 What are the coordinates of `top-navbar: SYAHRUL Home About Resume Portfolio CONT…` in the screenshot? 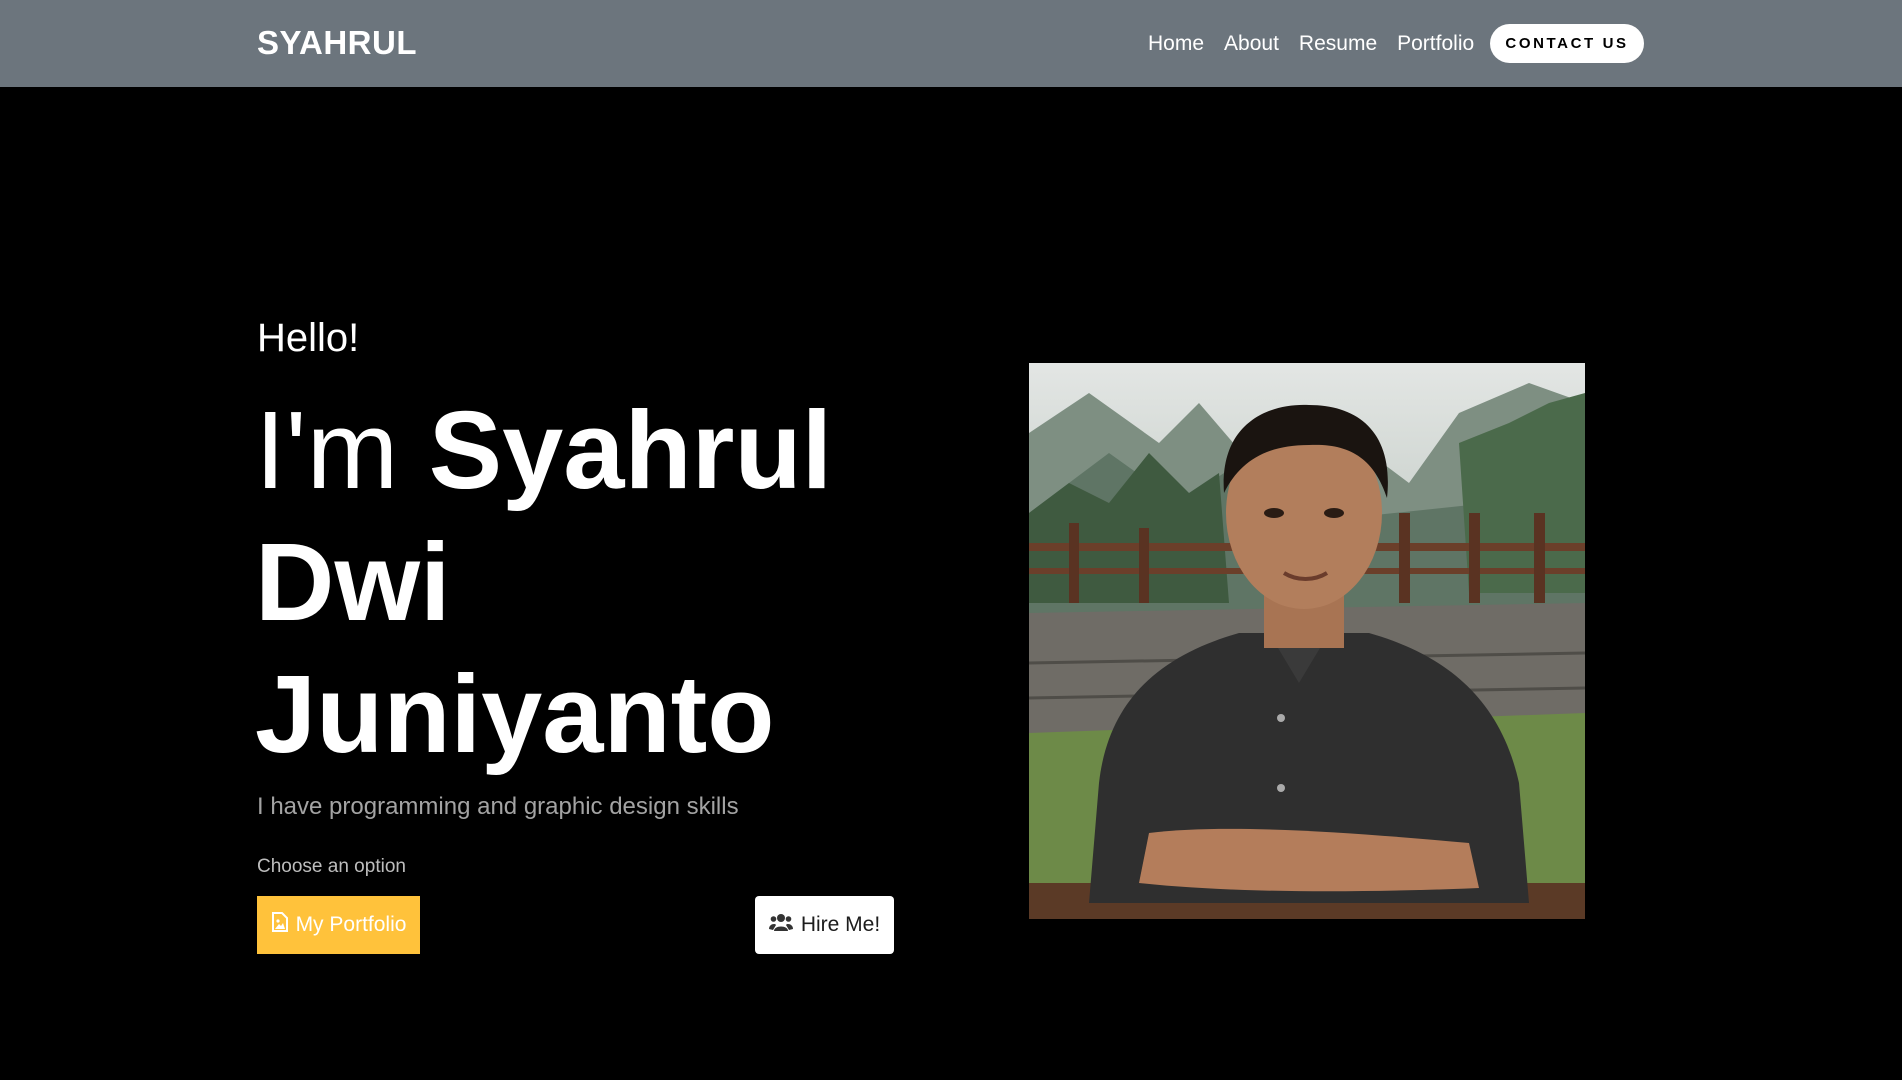 It's located at (951, 43).